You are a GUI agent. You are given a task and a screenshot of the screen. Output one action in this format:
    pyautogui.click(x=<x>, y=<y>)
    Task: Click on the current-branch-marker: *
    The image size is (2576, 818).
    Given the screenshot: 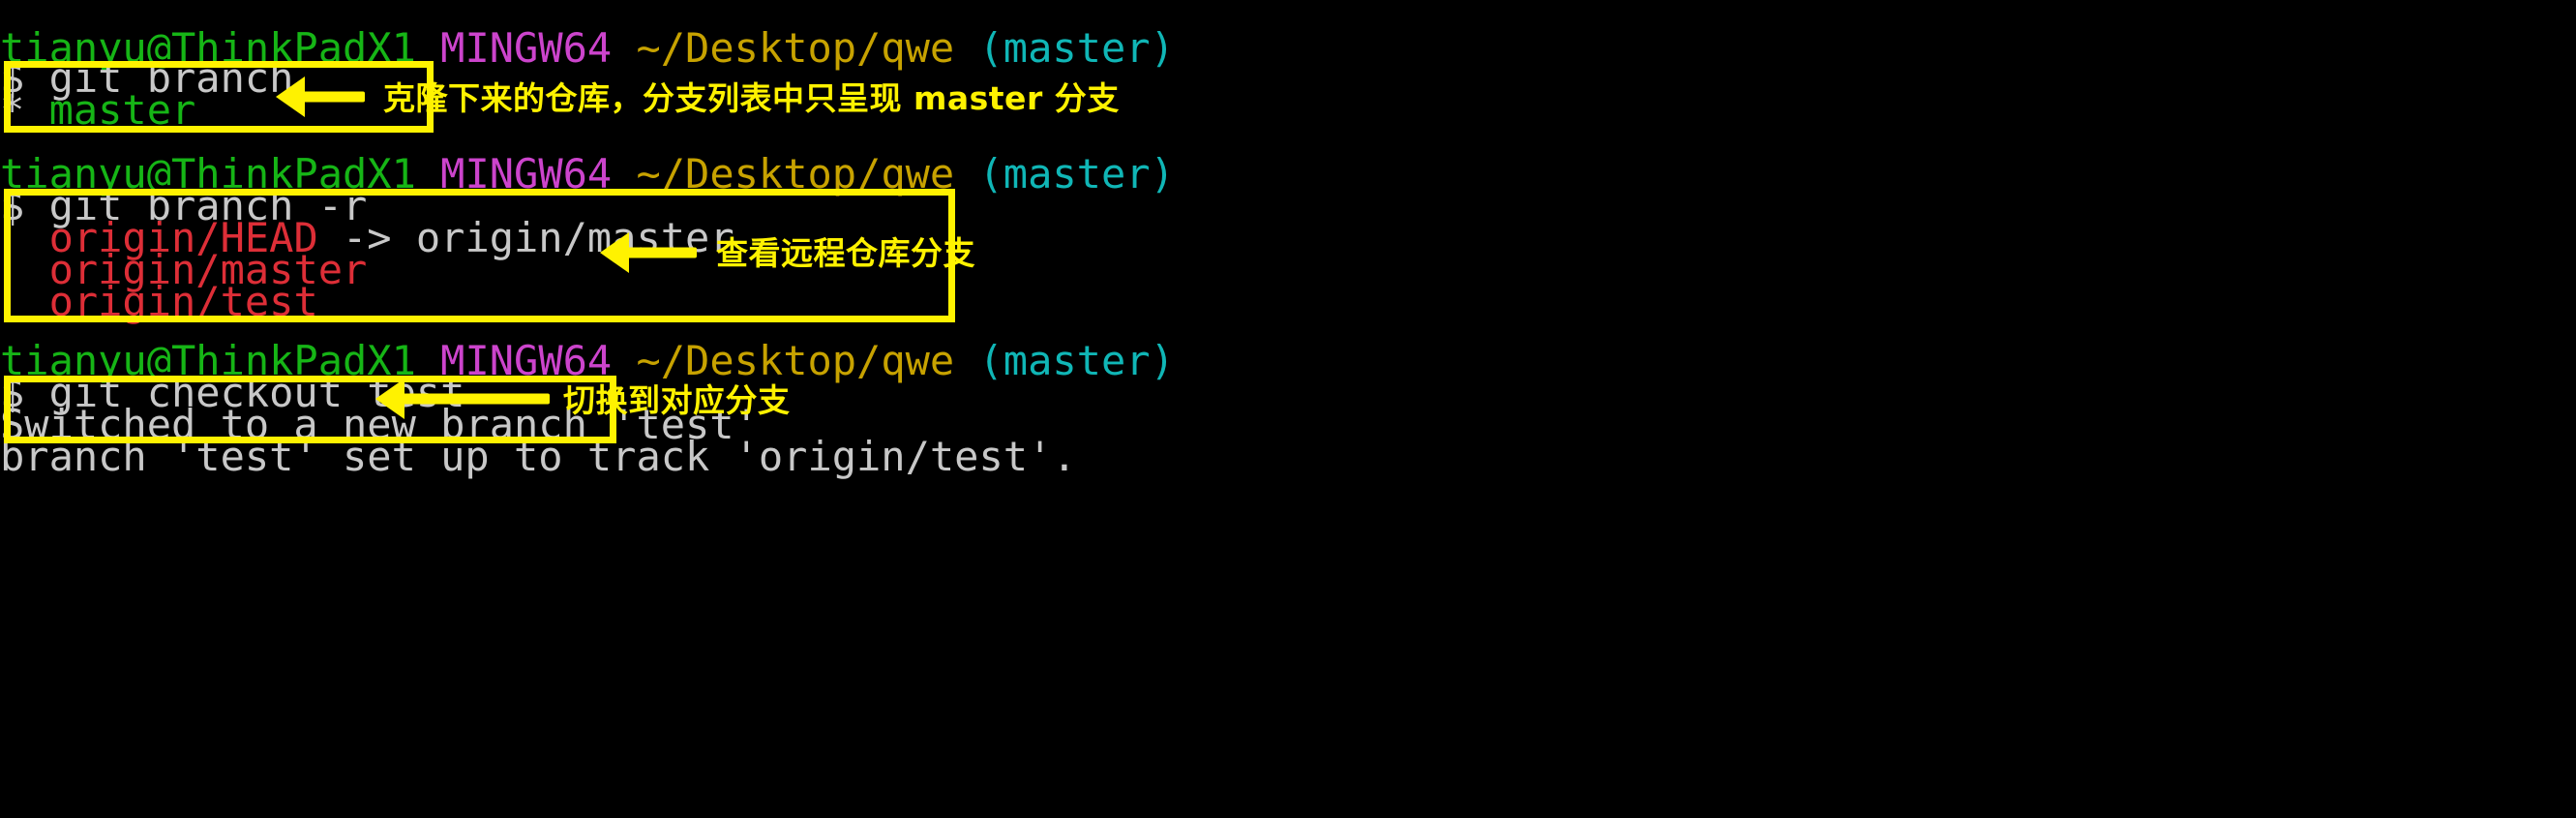 What is the action you would take?
    pyautogui.click(x=24, y=110)
    